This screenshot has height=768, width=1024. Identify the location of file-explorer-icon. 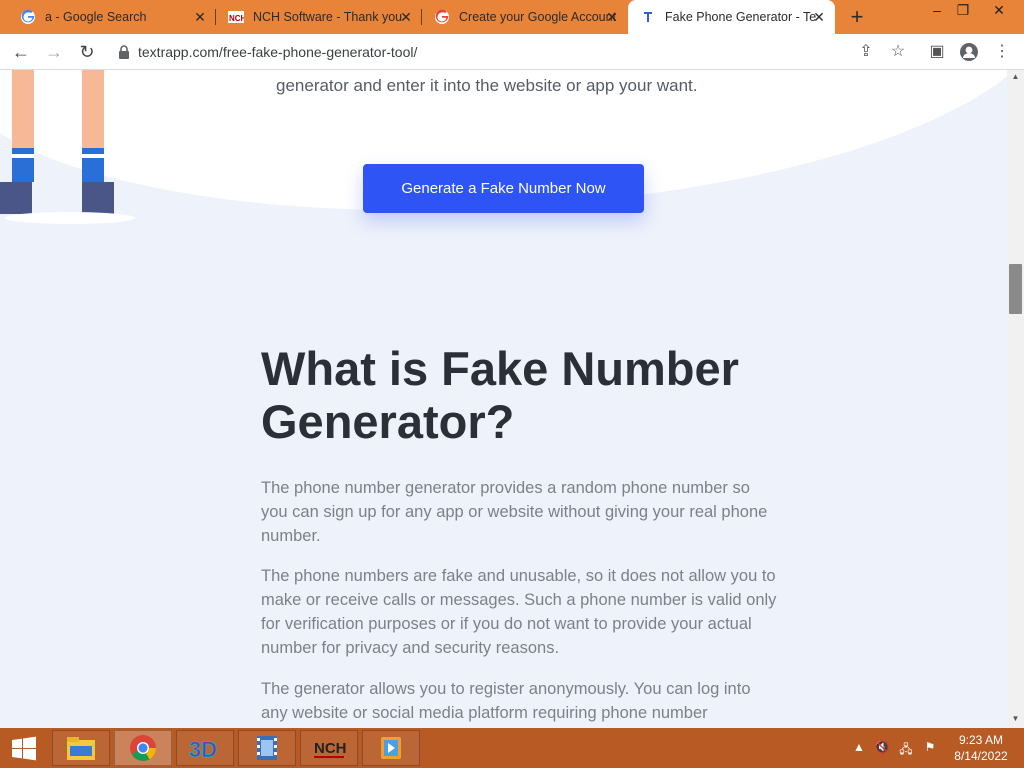
(81, 748).